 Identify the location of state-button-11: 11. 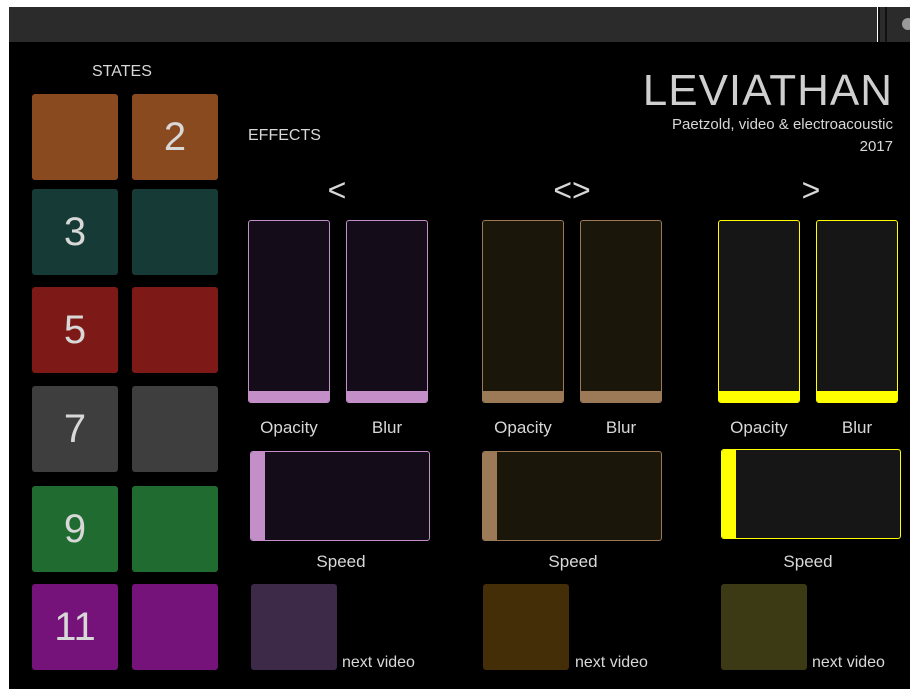
(75, 627).